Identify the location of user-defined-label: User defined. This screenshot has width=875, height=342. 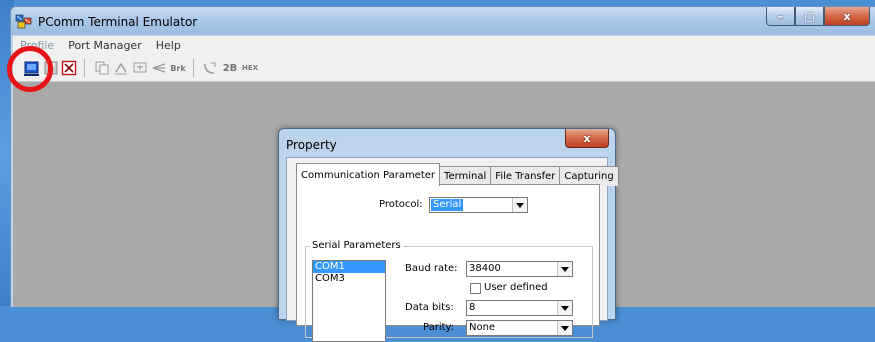
(516, 287).